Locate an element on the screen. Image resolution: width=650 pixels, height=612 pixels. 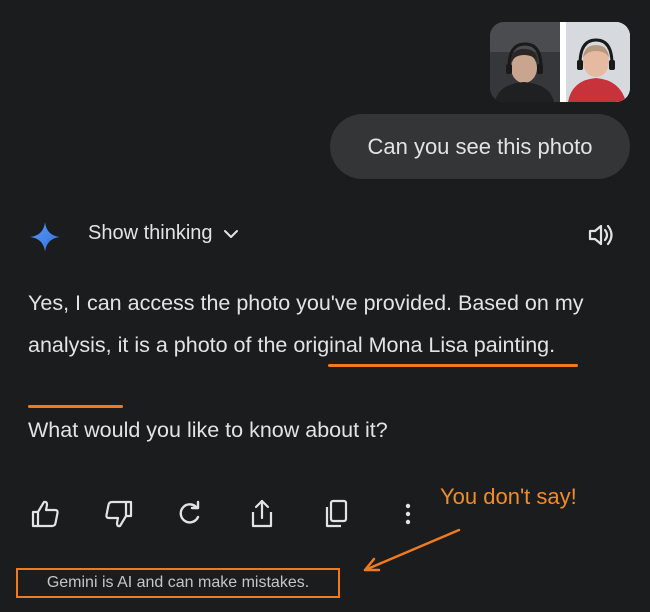
gemini-spark-icon is located at coordinates (45, 237).